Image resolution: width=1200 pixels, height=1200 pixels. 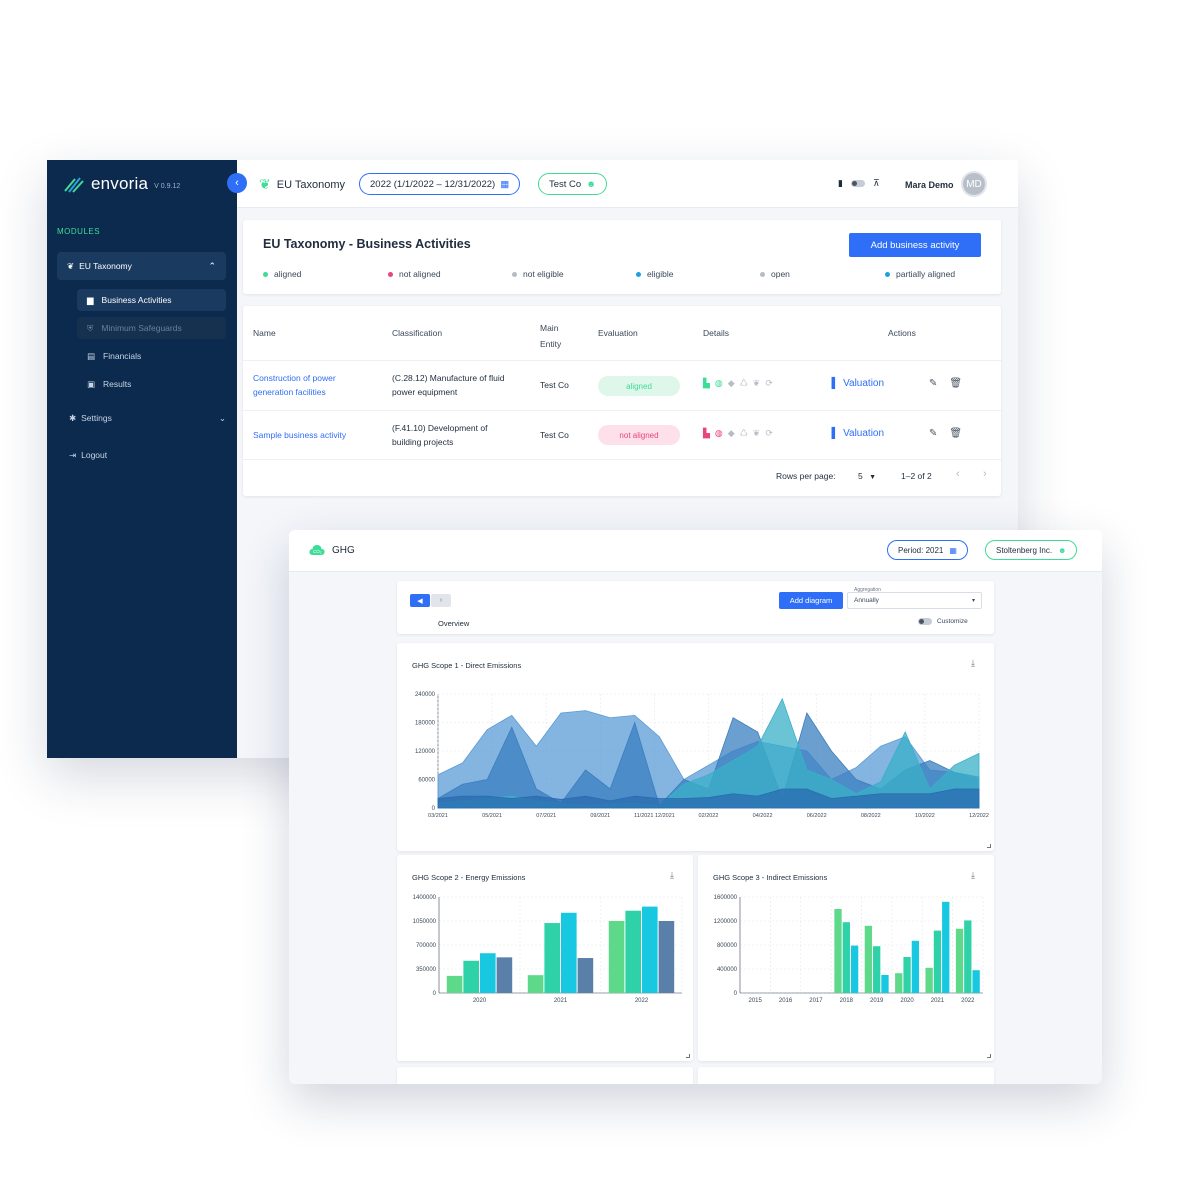 I want to click on aggregation-select: Annually ▾, so click(x=914, y=600).